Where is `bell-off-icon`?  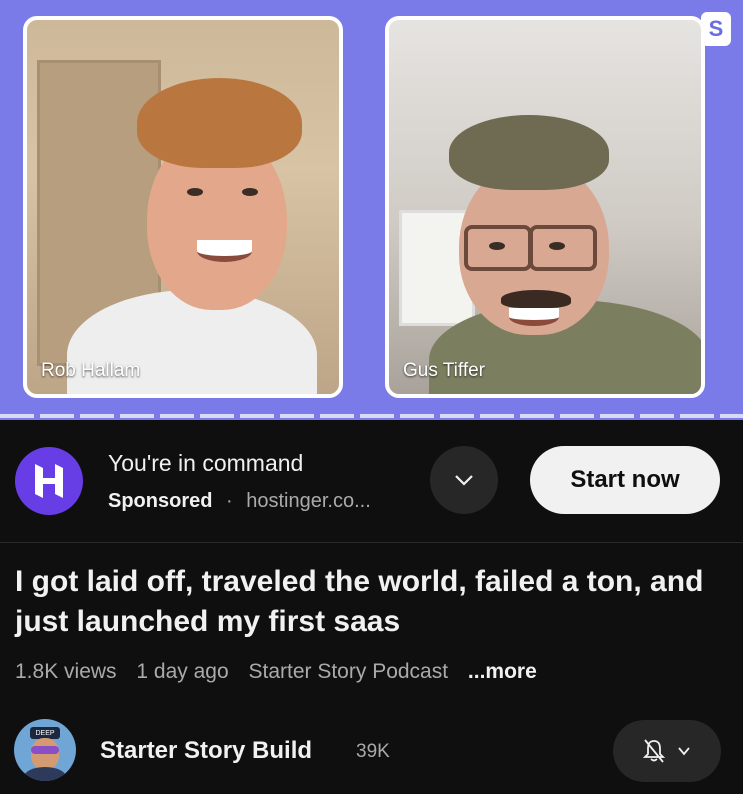 bell-off-icon is located at coordinates (654, 751).